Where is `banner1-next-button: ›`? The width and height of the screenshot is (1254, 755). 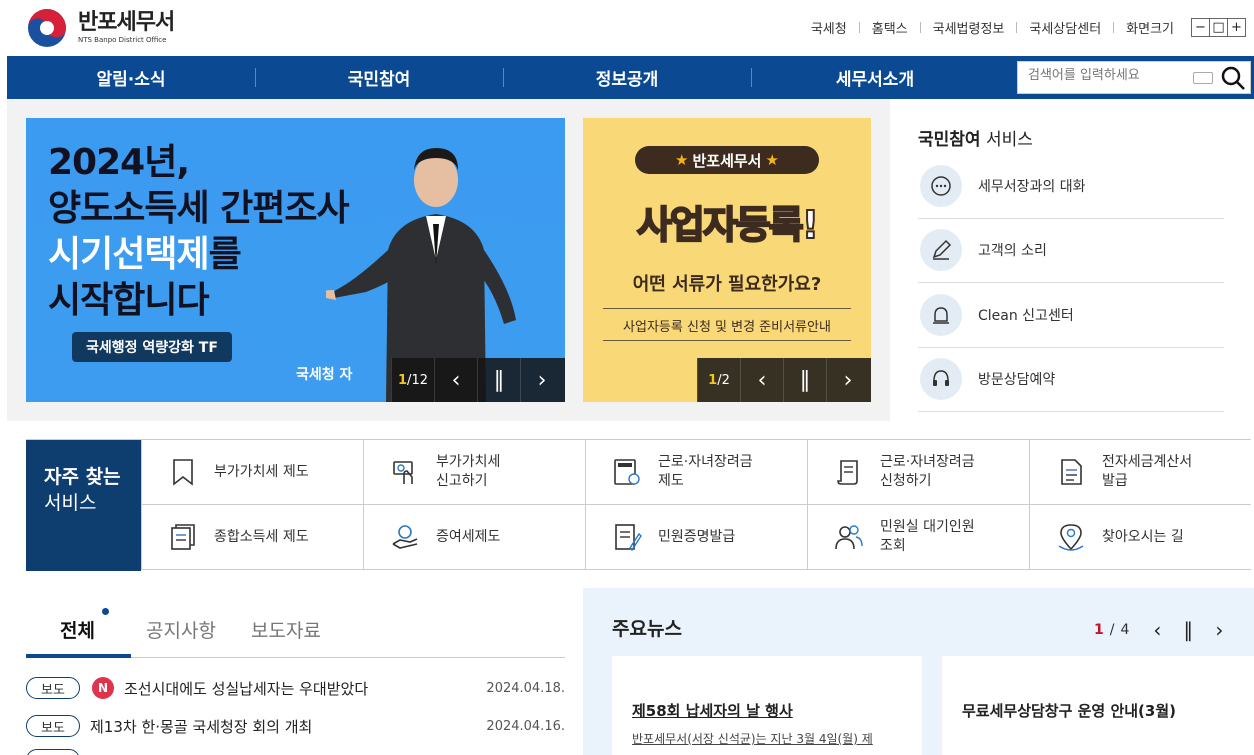
banner1-next-button: › is located at coordinates (541, 380).